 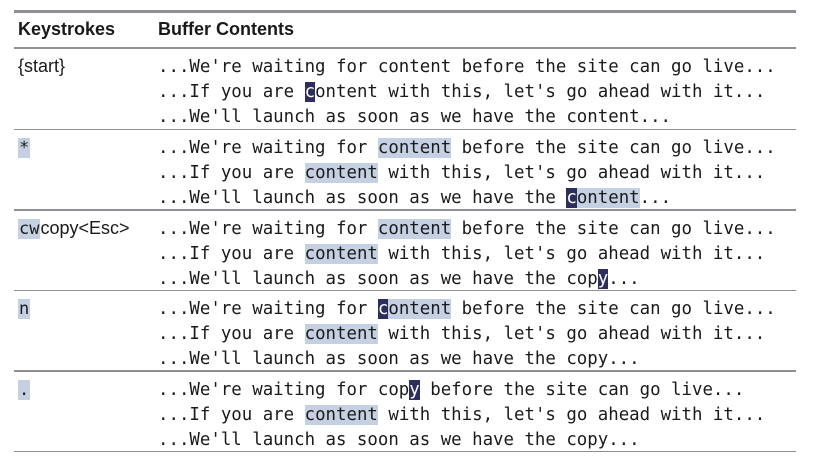 I want to click on table-header: Keystrokes Buffer Contents, so click(x=405, y=30).